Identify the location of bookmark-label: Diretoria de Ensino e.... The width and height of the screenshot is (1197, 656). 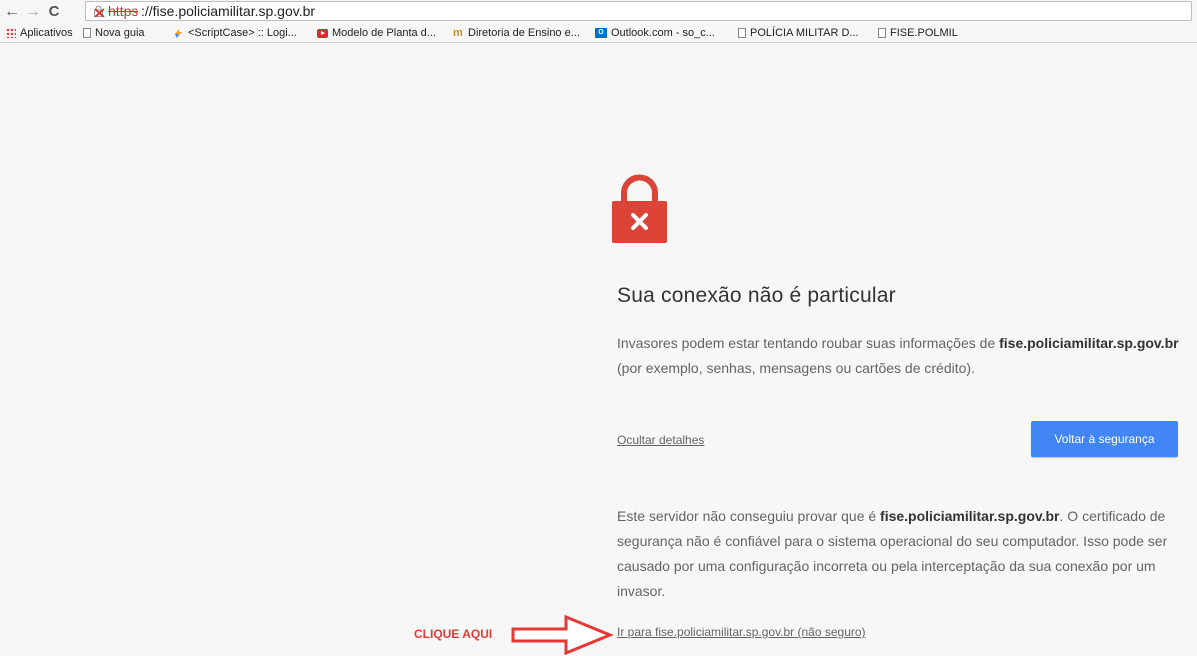
(524, 33).